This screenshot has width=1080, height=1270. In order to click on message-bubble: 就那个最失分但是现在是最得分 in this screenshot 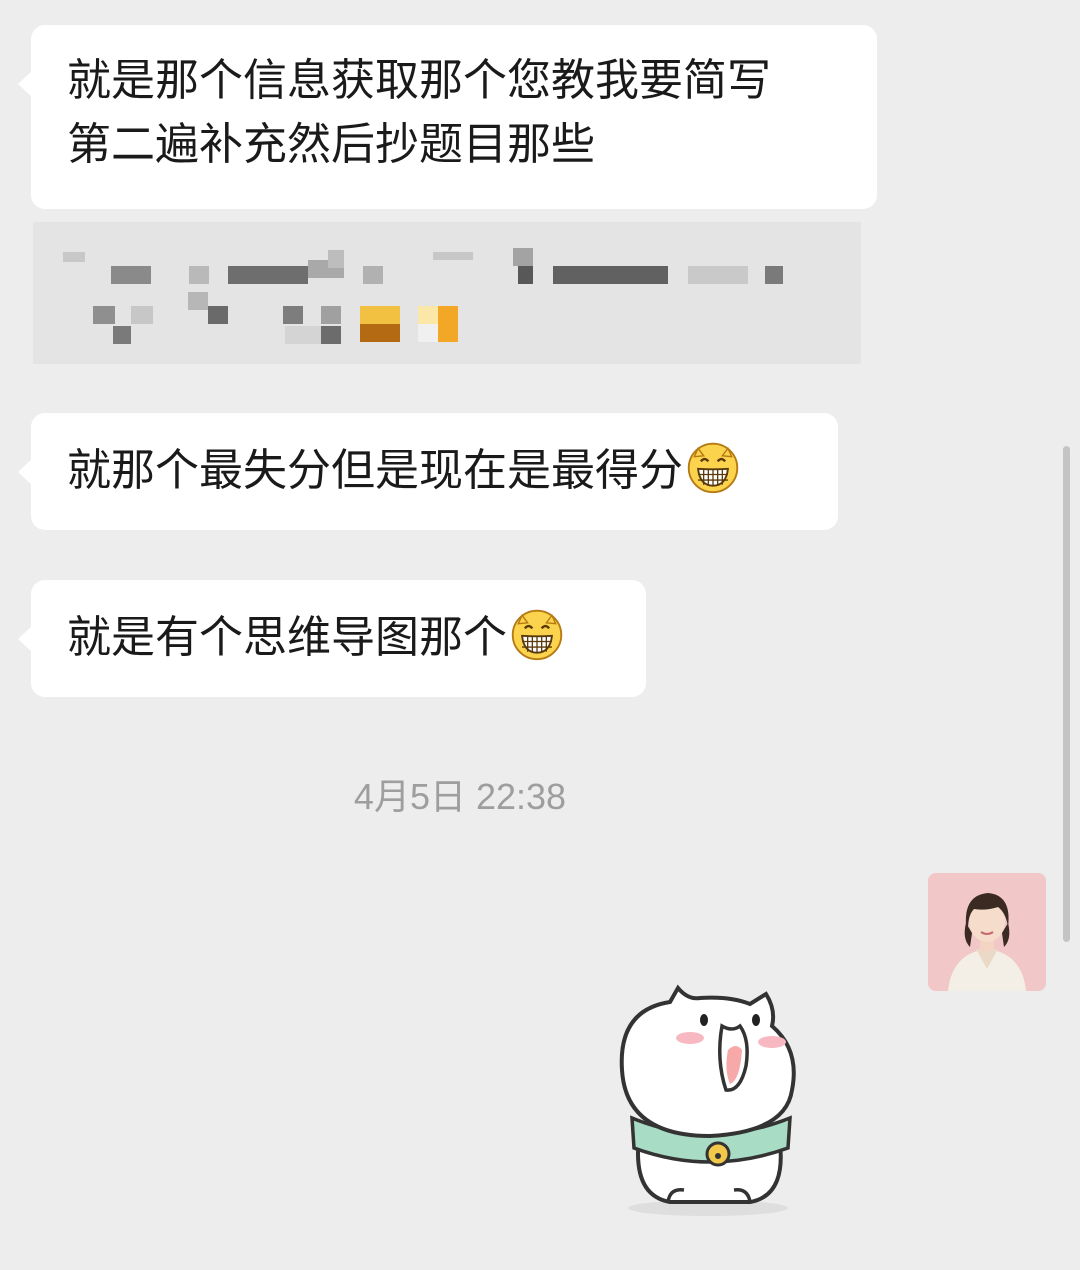, I will do `click(428, 471)`.